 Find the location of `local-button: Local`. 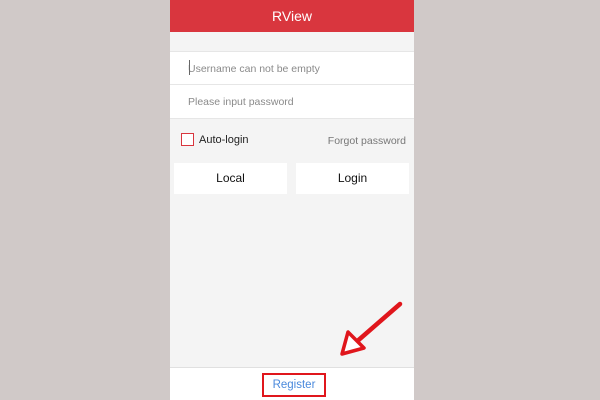

local-button: Local is located at coordinates (230, 178).